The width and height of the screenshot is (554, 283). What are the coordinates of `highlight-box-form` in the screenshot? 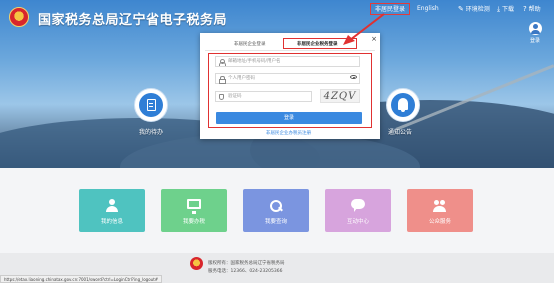 It's located at (290, 90).